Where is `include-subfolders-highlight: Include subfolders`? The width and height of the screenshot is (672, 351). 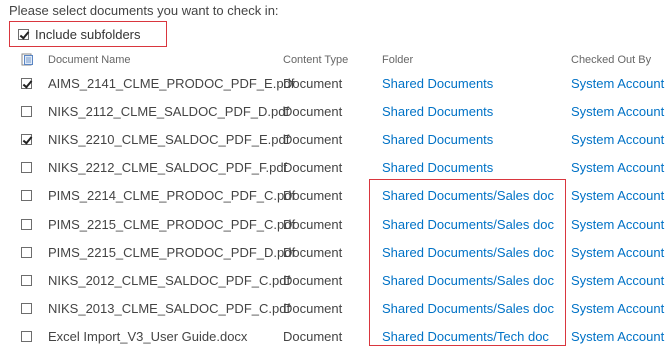
include-subfolders-highlight: Include subfolders is located at coordinates (88, 34).